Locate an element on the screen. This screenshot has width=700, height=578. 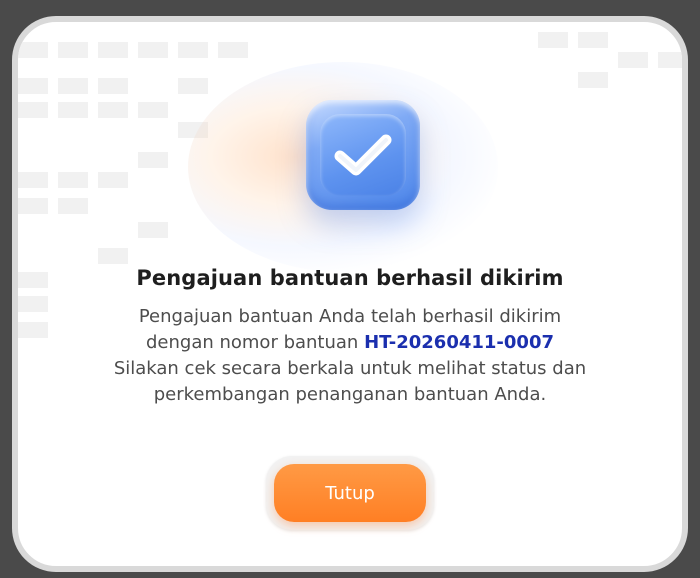
description-line-2: dengan nomor bantuan HT-20260411-0007 is located at coordinates (350, 343).